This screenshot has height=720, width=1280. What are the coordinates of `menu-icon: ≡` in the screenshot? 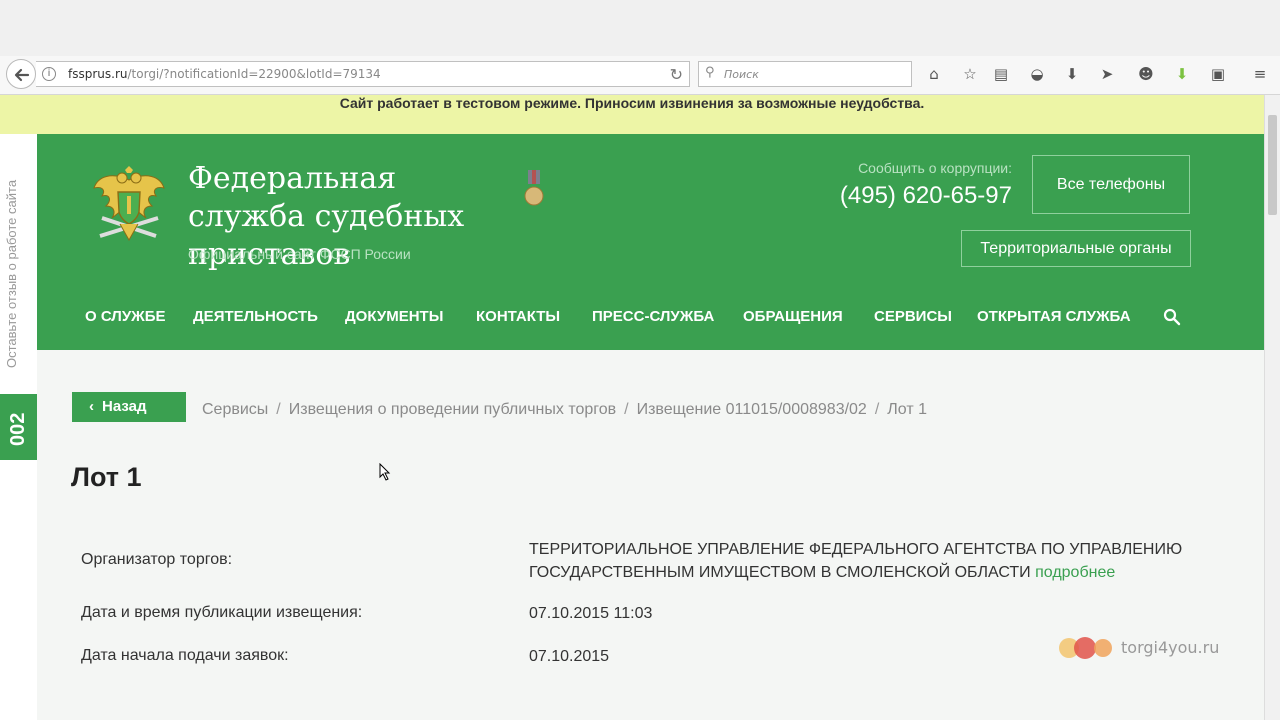 It's located at (1260, 74).